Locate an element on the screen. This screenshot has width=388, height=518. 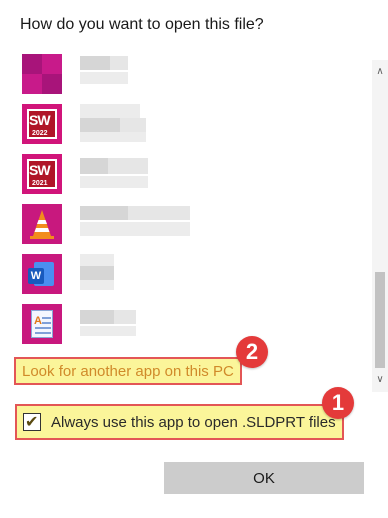
scroll-up-arrow-icon: ∧ is located at coordinates (380, 72).